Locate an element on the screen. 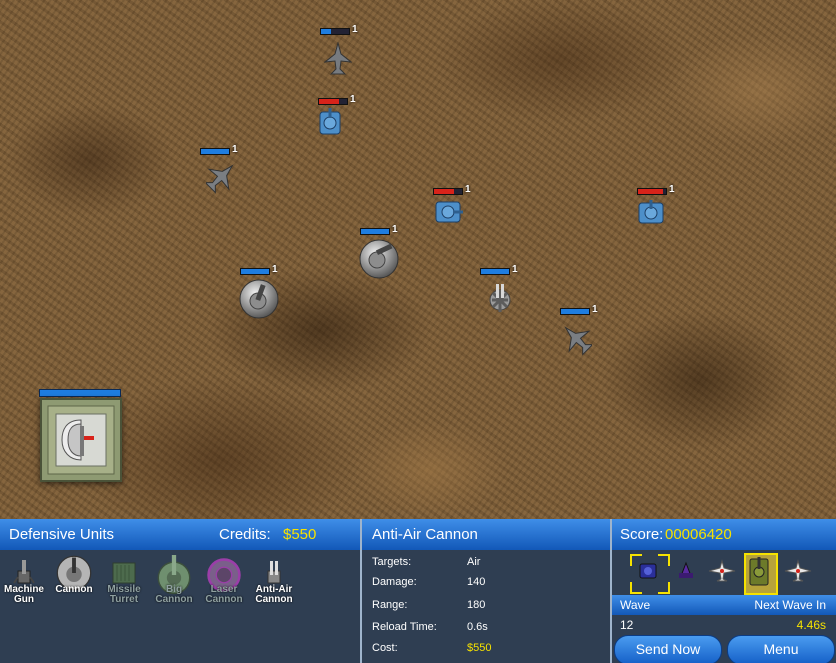  targets-value: Air is located at coordinates (474, 562).